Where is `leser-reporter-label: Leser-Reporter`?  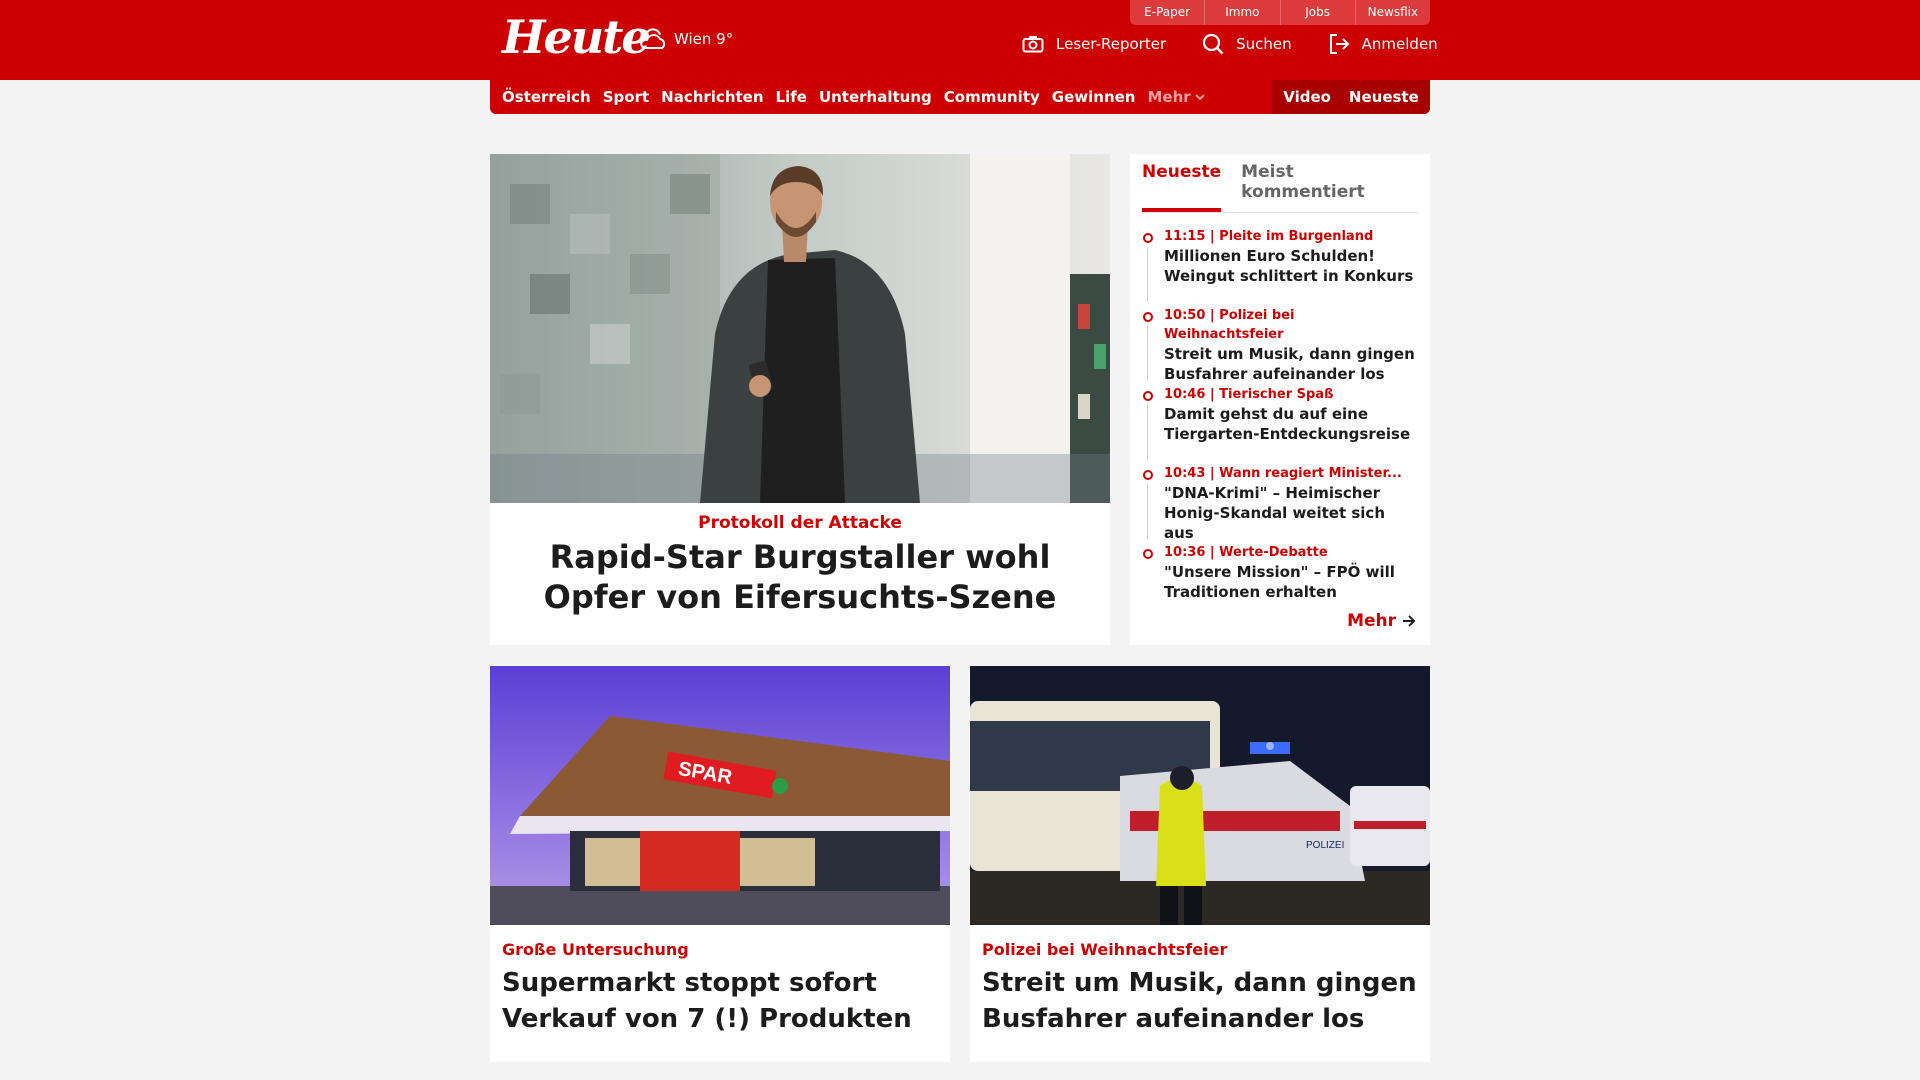
leser-reporter-label: Leser-Reporter is located at coordinates (1111, 44).